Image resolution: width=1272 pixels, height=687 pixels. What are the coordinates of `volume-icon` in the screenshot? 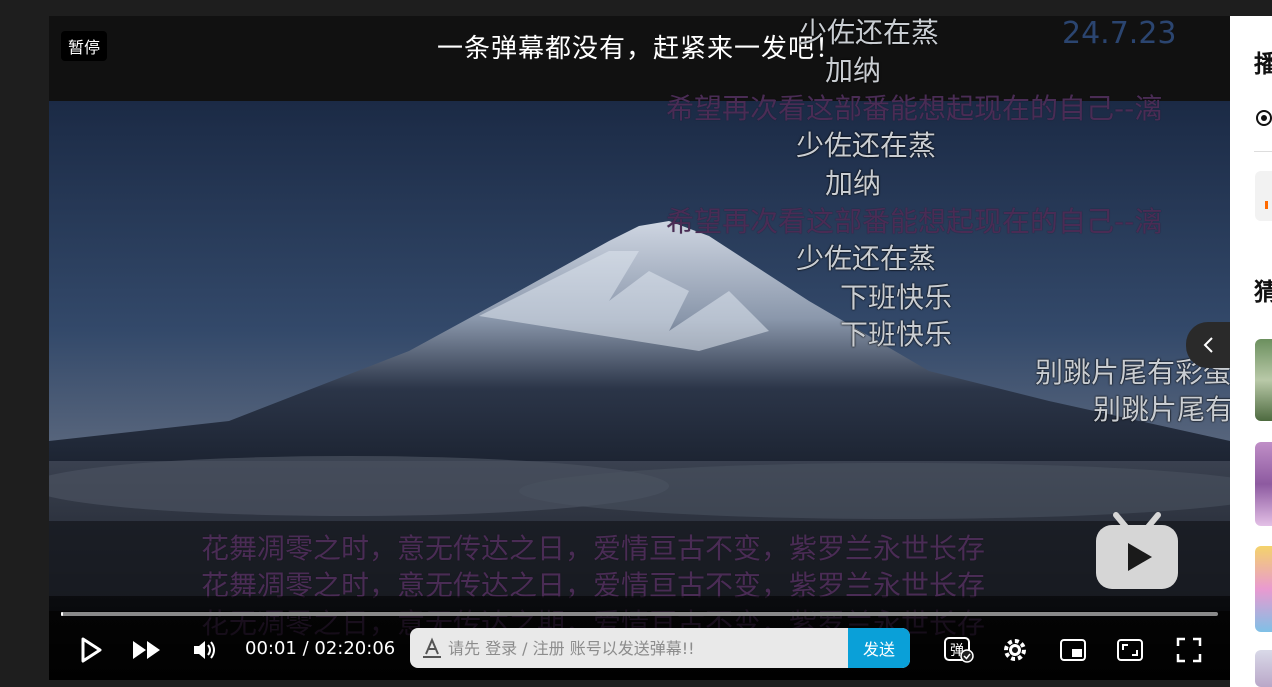 It's located at (204, 650).